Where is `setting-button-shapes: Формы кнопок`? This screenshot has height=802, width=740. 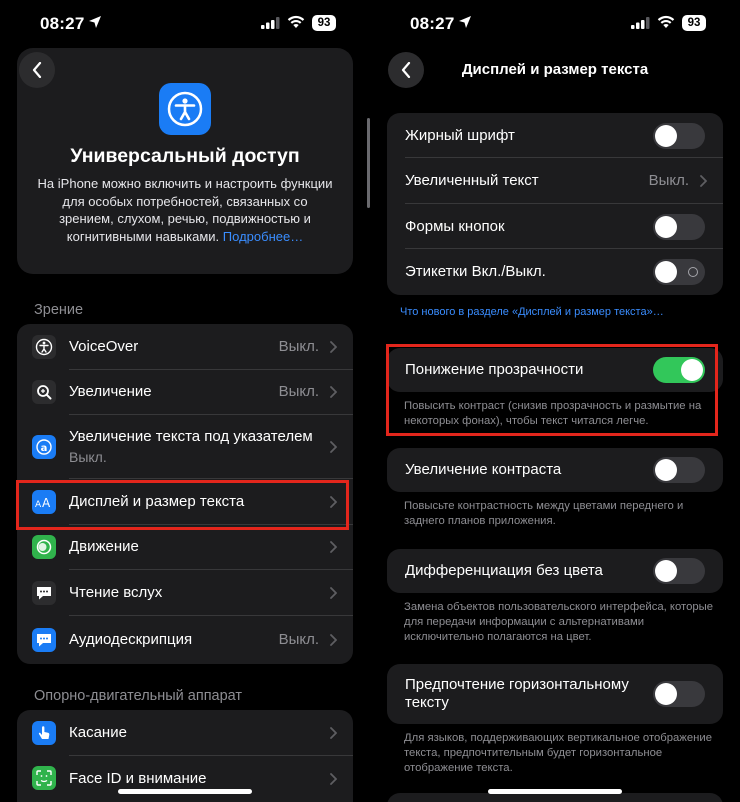
setting-button-shapes: Формы кнопок is located at coordinates (555, 226).